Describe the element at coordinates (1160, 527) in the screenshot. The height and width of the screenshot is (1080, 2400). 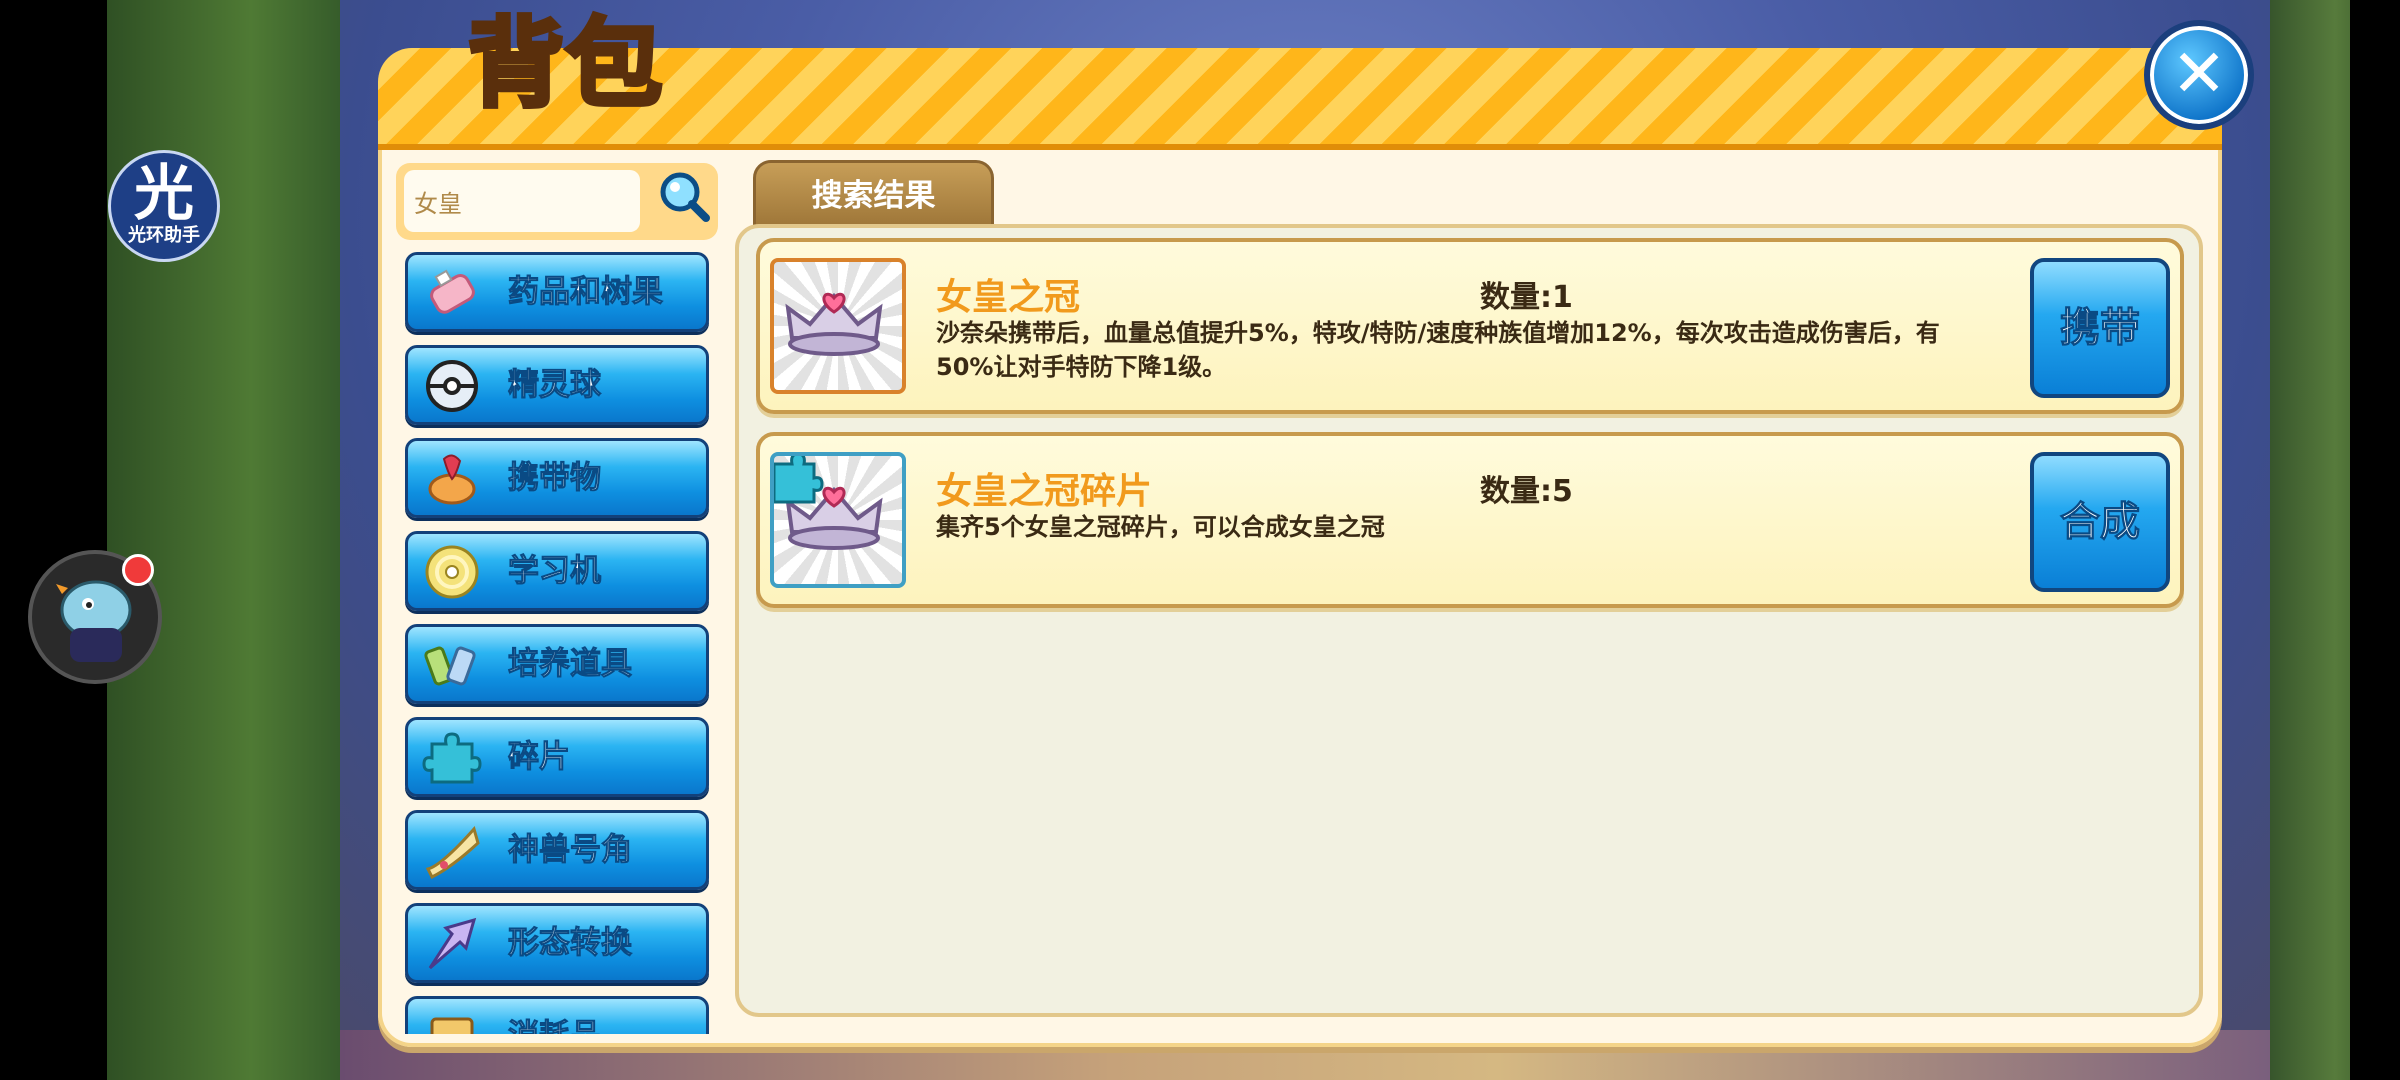
I see `item-description: 集齐5个女皇之冠碎片，可以合成女皇之冠` at that location.